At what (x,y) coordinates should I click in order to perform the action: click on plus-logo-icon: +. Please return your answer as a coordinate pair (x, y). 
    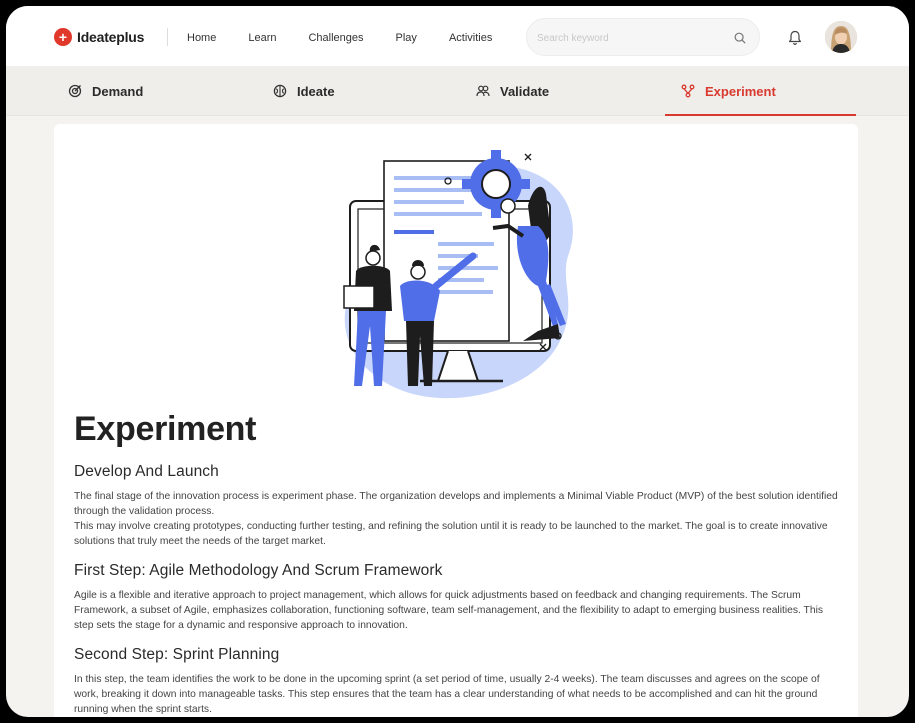
    Looking at the image, I should click on (63, 37).